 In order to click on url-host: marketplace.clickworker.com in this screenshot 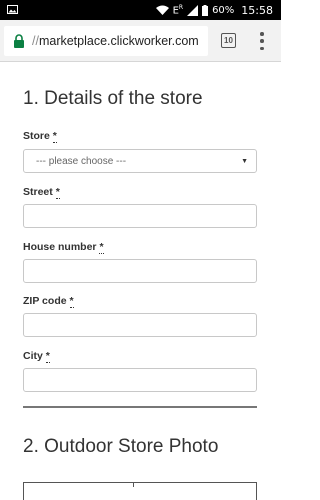, I will do `click(118, 41)`.